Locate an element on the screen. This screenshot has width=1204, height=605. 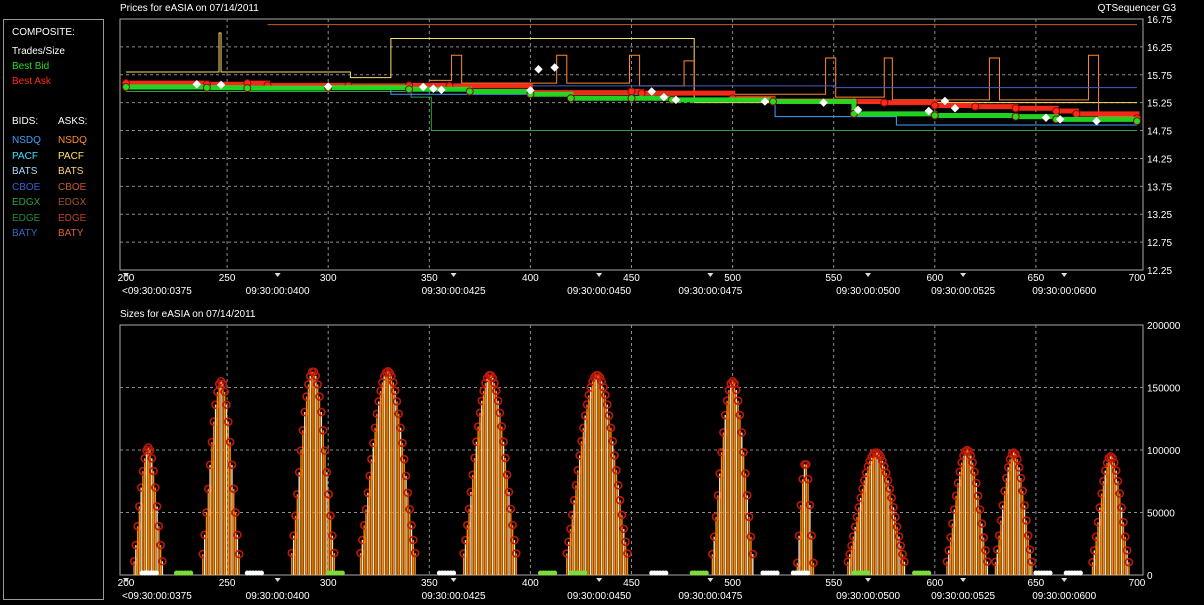
y-tick-label: 200000 is located at coordinates (1164, 326).